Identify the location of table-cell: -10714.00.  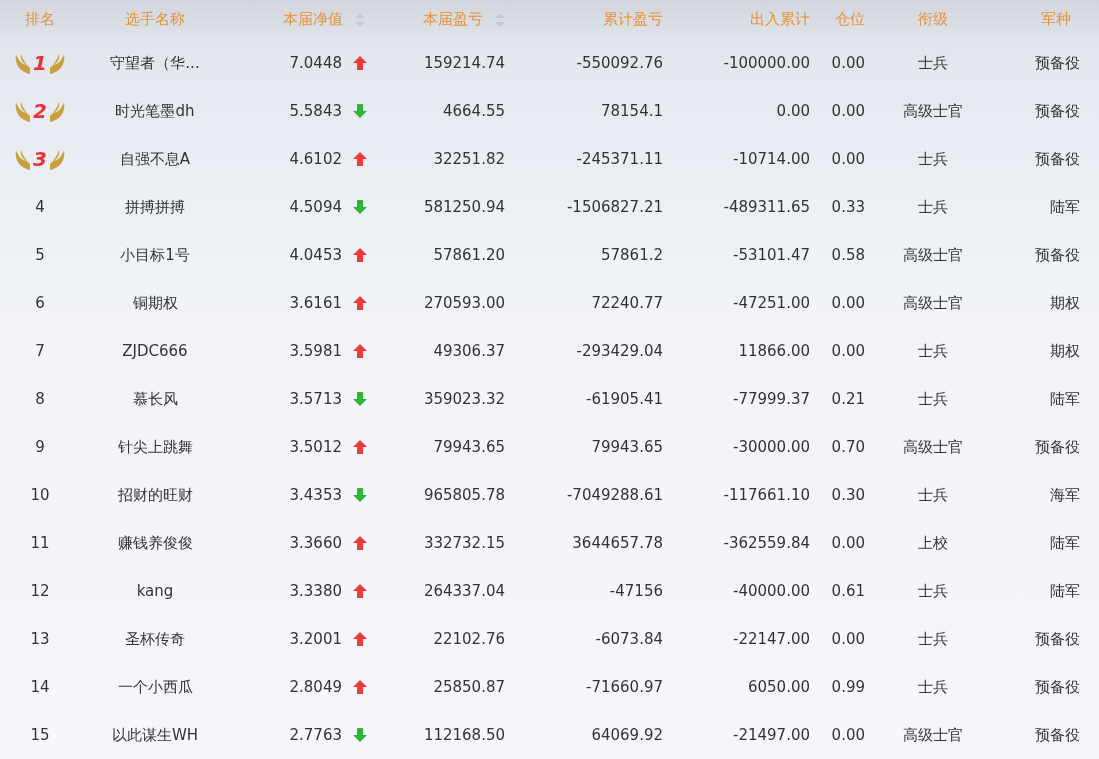
(771, 159).